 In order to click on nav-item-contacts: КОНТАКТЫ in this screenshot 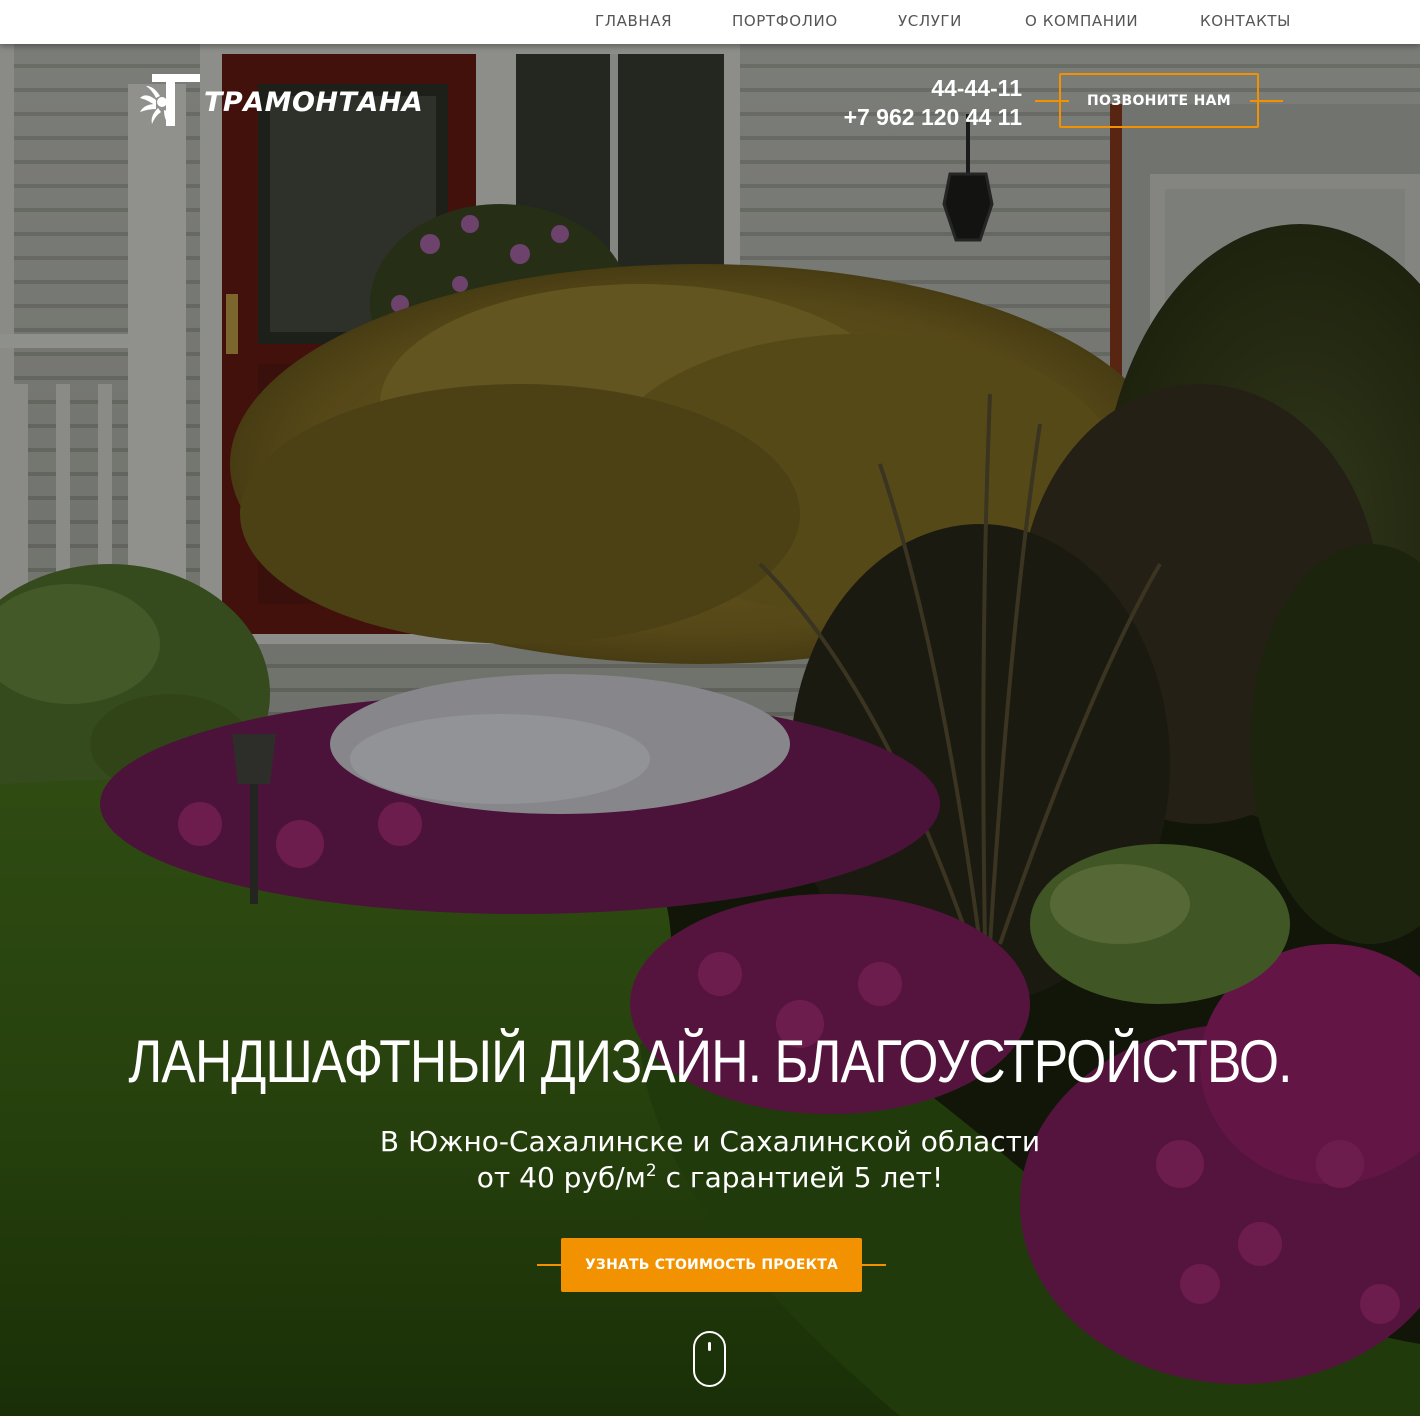, I will do `click(1245, 21)`.